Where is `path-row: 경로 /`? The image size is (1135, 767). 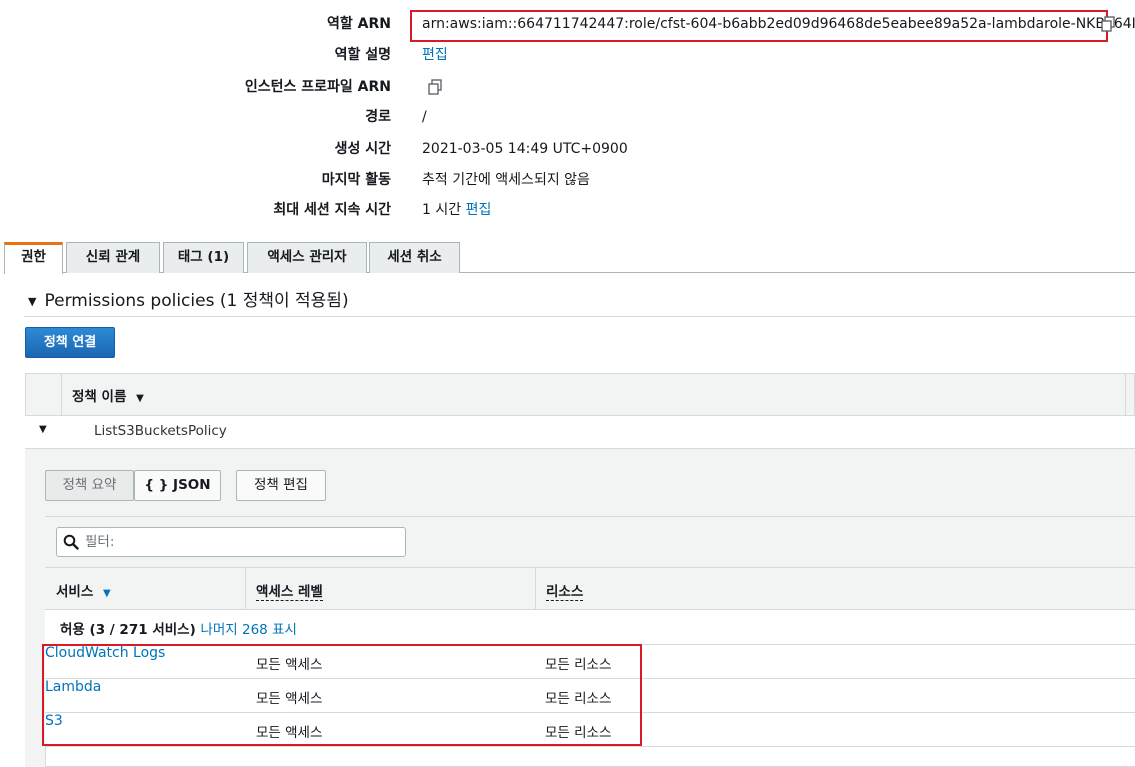 path-row: 경로 / is located at coordinates (567, 117).